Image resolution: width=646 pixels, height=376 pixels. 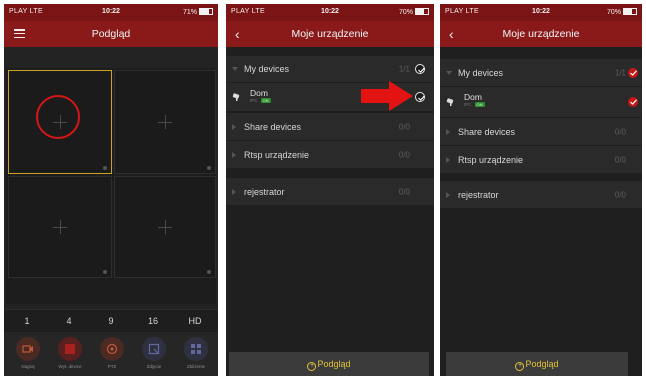 I want to click on tool-label: Zdjęcie, so click(x=154, y=366).